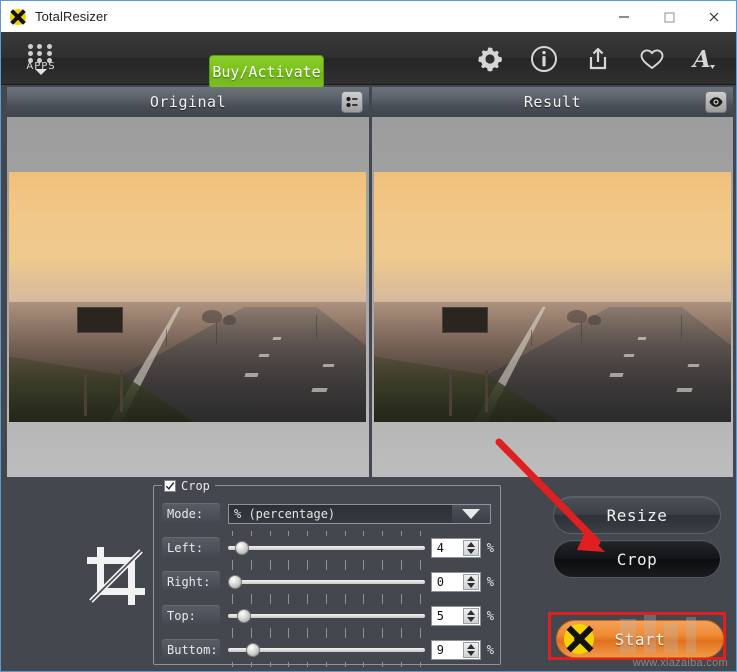  I want to click on mode-label: Mode:, so click(191, 514).